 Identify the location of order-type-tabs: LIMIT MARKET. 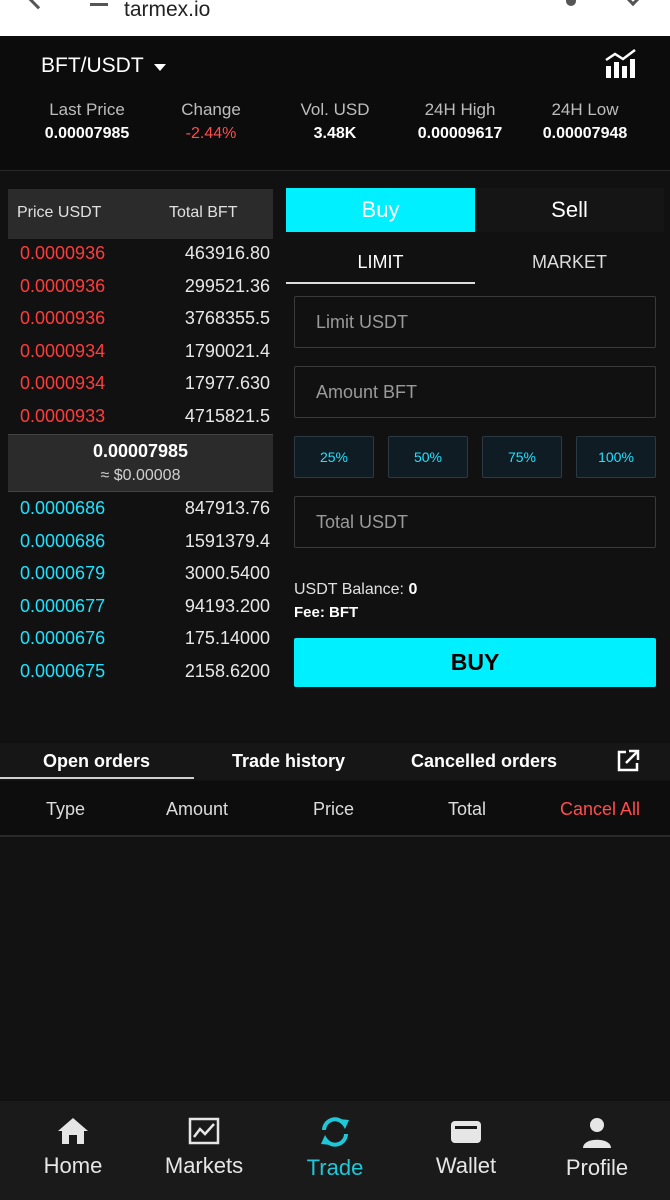
(475, 262).